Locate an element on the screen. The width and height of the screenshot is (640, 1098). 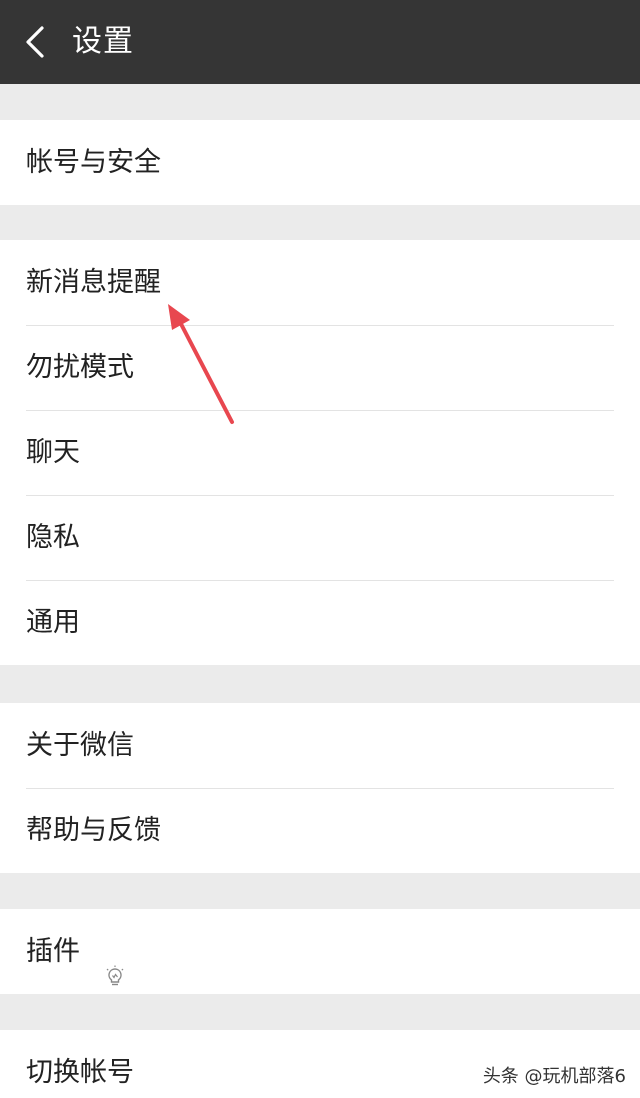
settings-group-plugins: 插件 is located at coordinates (320, 951).